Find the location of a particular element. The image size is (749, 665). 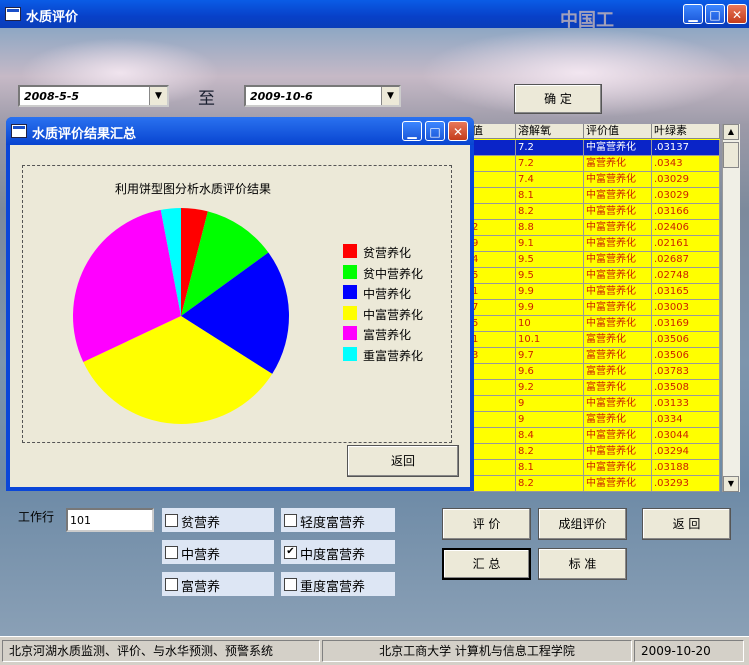

back-button: 返 回 is located at coordinates (686, 524).